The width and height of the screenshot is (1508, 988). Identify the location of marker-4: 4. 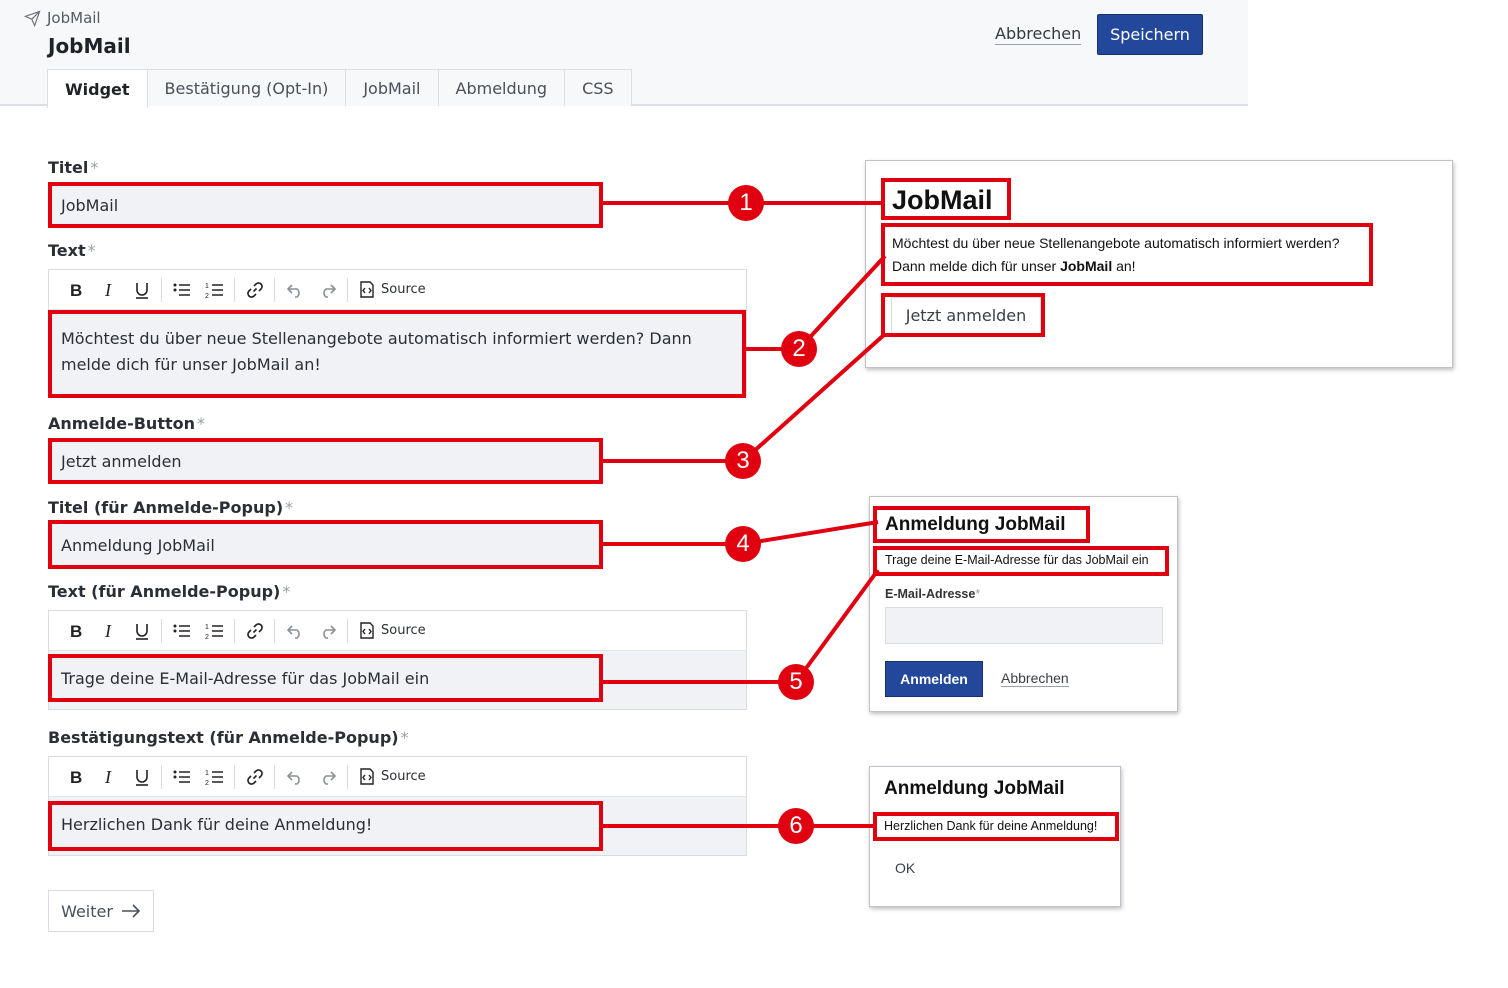
(743, 544).